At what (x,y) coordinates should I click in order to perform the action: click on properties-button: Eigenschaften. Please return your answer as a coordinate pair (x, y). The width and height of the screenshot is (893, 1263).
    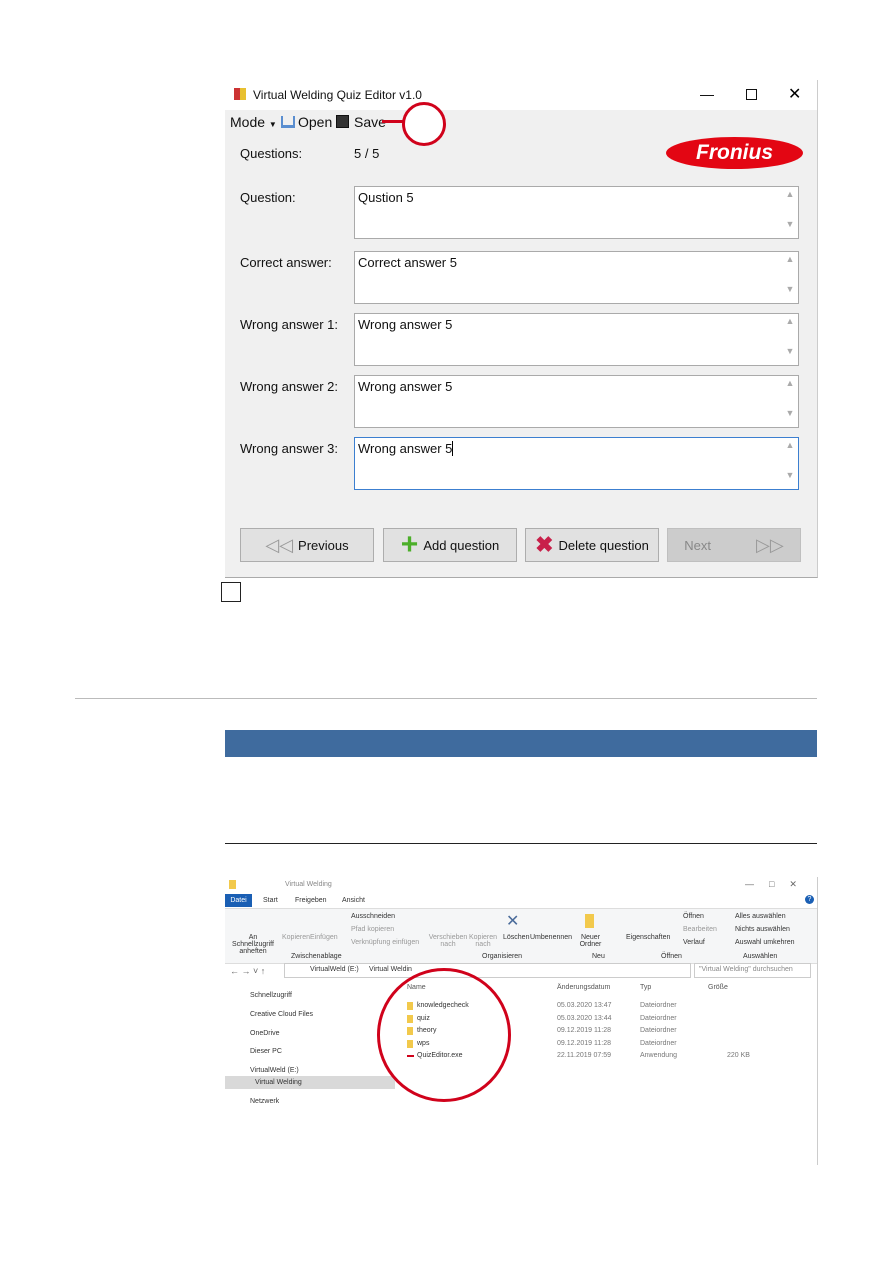
    Looking at the image, I should click on (648, 937).